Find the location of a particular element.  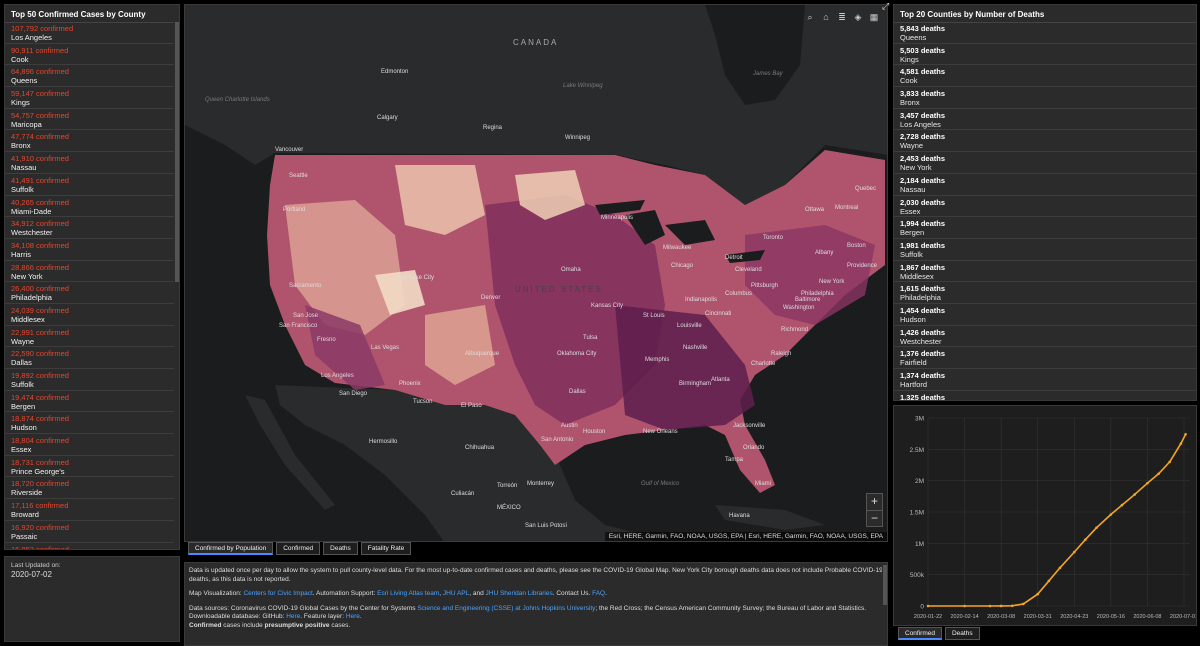

confirmed-case-item: 19,474 confirmed Bergen is located at coordinates (89, 402).